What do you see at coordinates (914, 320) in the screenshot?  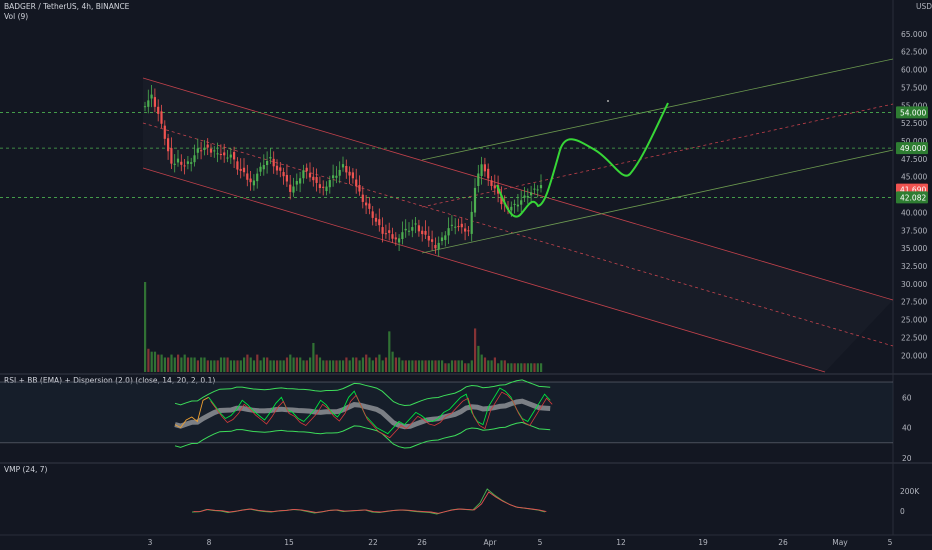 I see `price-tick-label: 25.000` at bounding box center [914, 320].